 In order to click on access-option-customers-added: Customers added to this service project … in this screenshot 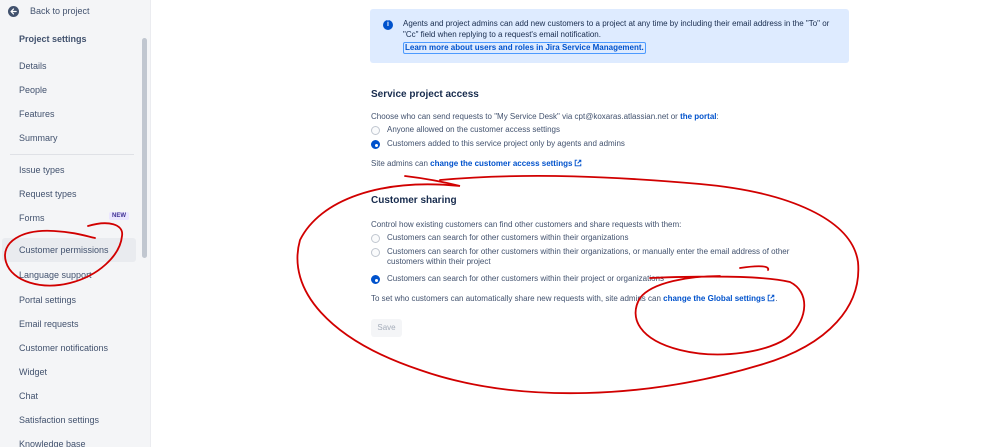, I will do `click(498, 144)`.